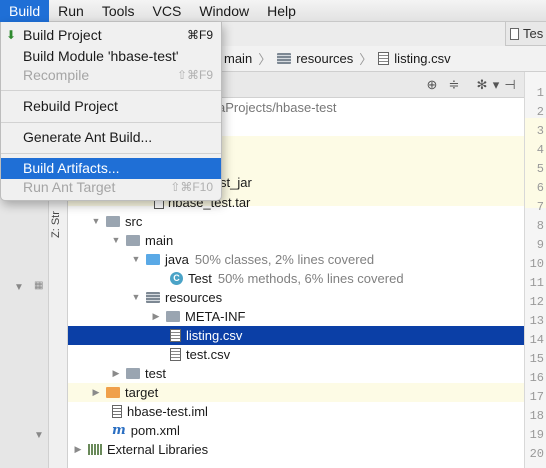 This screenshot has height=468, width=546. I want to click on menu-item-label: Build Module 'hbase-test', so click(101, 56).